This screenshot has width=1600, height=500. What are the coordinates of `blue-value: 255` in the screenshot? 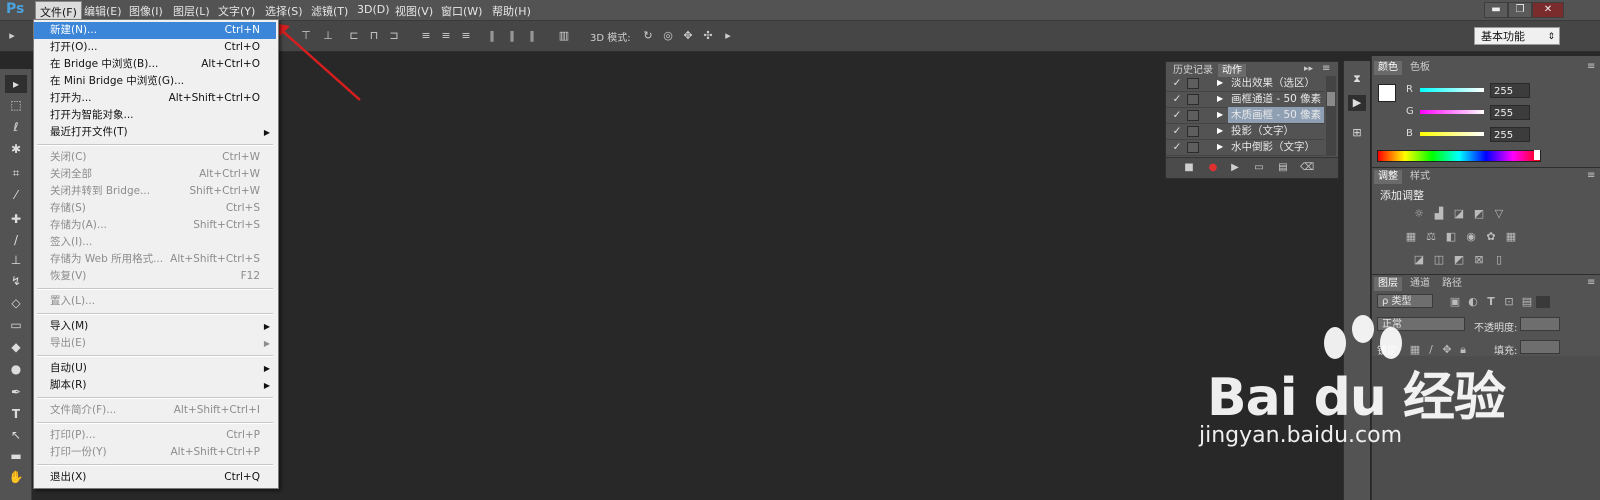 It's located at (1510, 134).